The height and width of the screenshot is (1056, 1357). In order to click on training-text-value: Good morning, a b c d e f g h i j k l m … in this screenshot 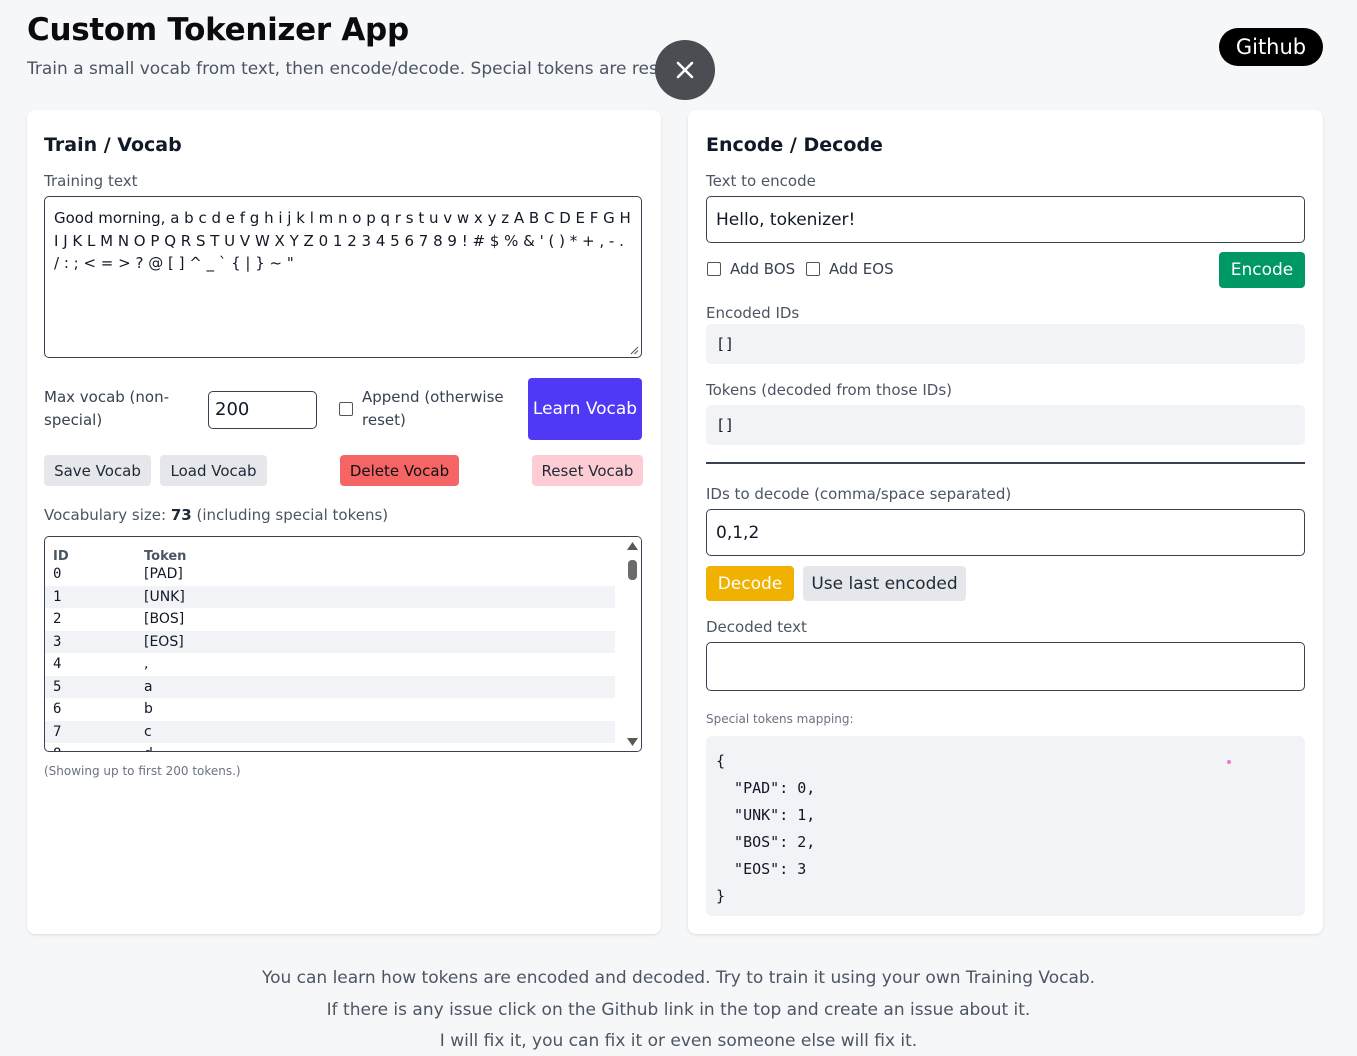, I will do `click(342, 240)`.